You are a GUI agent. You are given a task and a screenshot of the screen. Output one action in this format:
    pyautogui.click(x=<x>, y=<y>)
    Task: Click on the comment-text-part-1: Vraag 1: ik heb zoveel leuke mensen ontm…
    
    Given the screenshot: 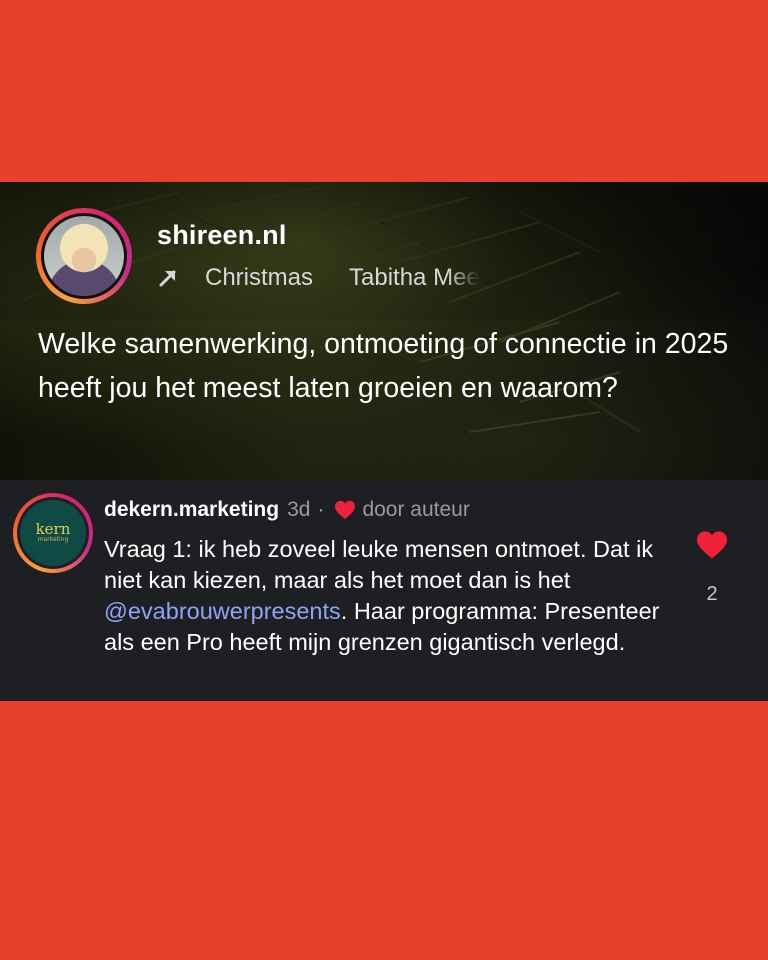 What is the action you would take?
    pyautogui.click(x=379, y=564)
    